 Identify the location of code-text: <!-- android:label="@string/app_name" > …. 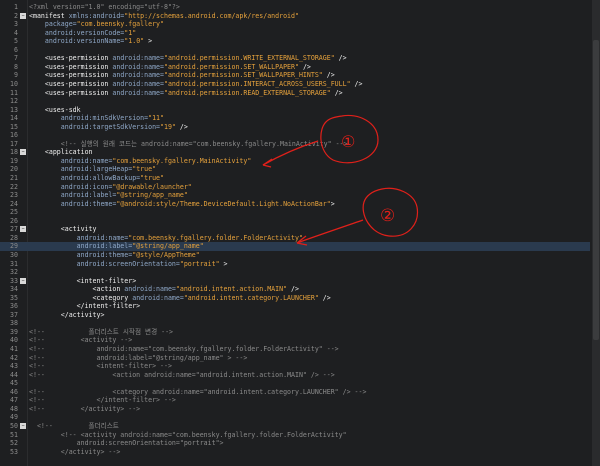
(138, 358).